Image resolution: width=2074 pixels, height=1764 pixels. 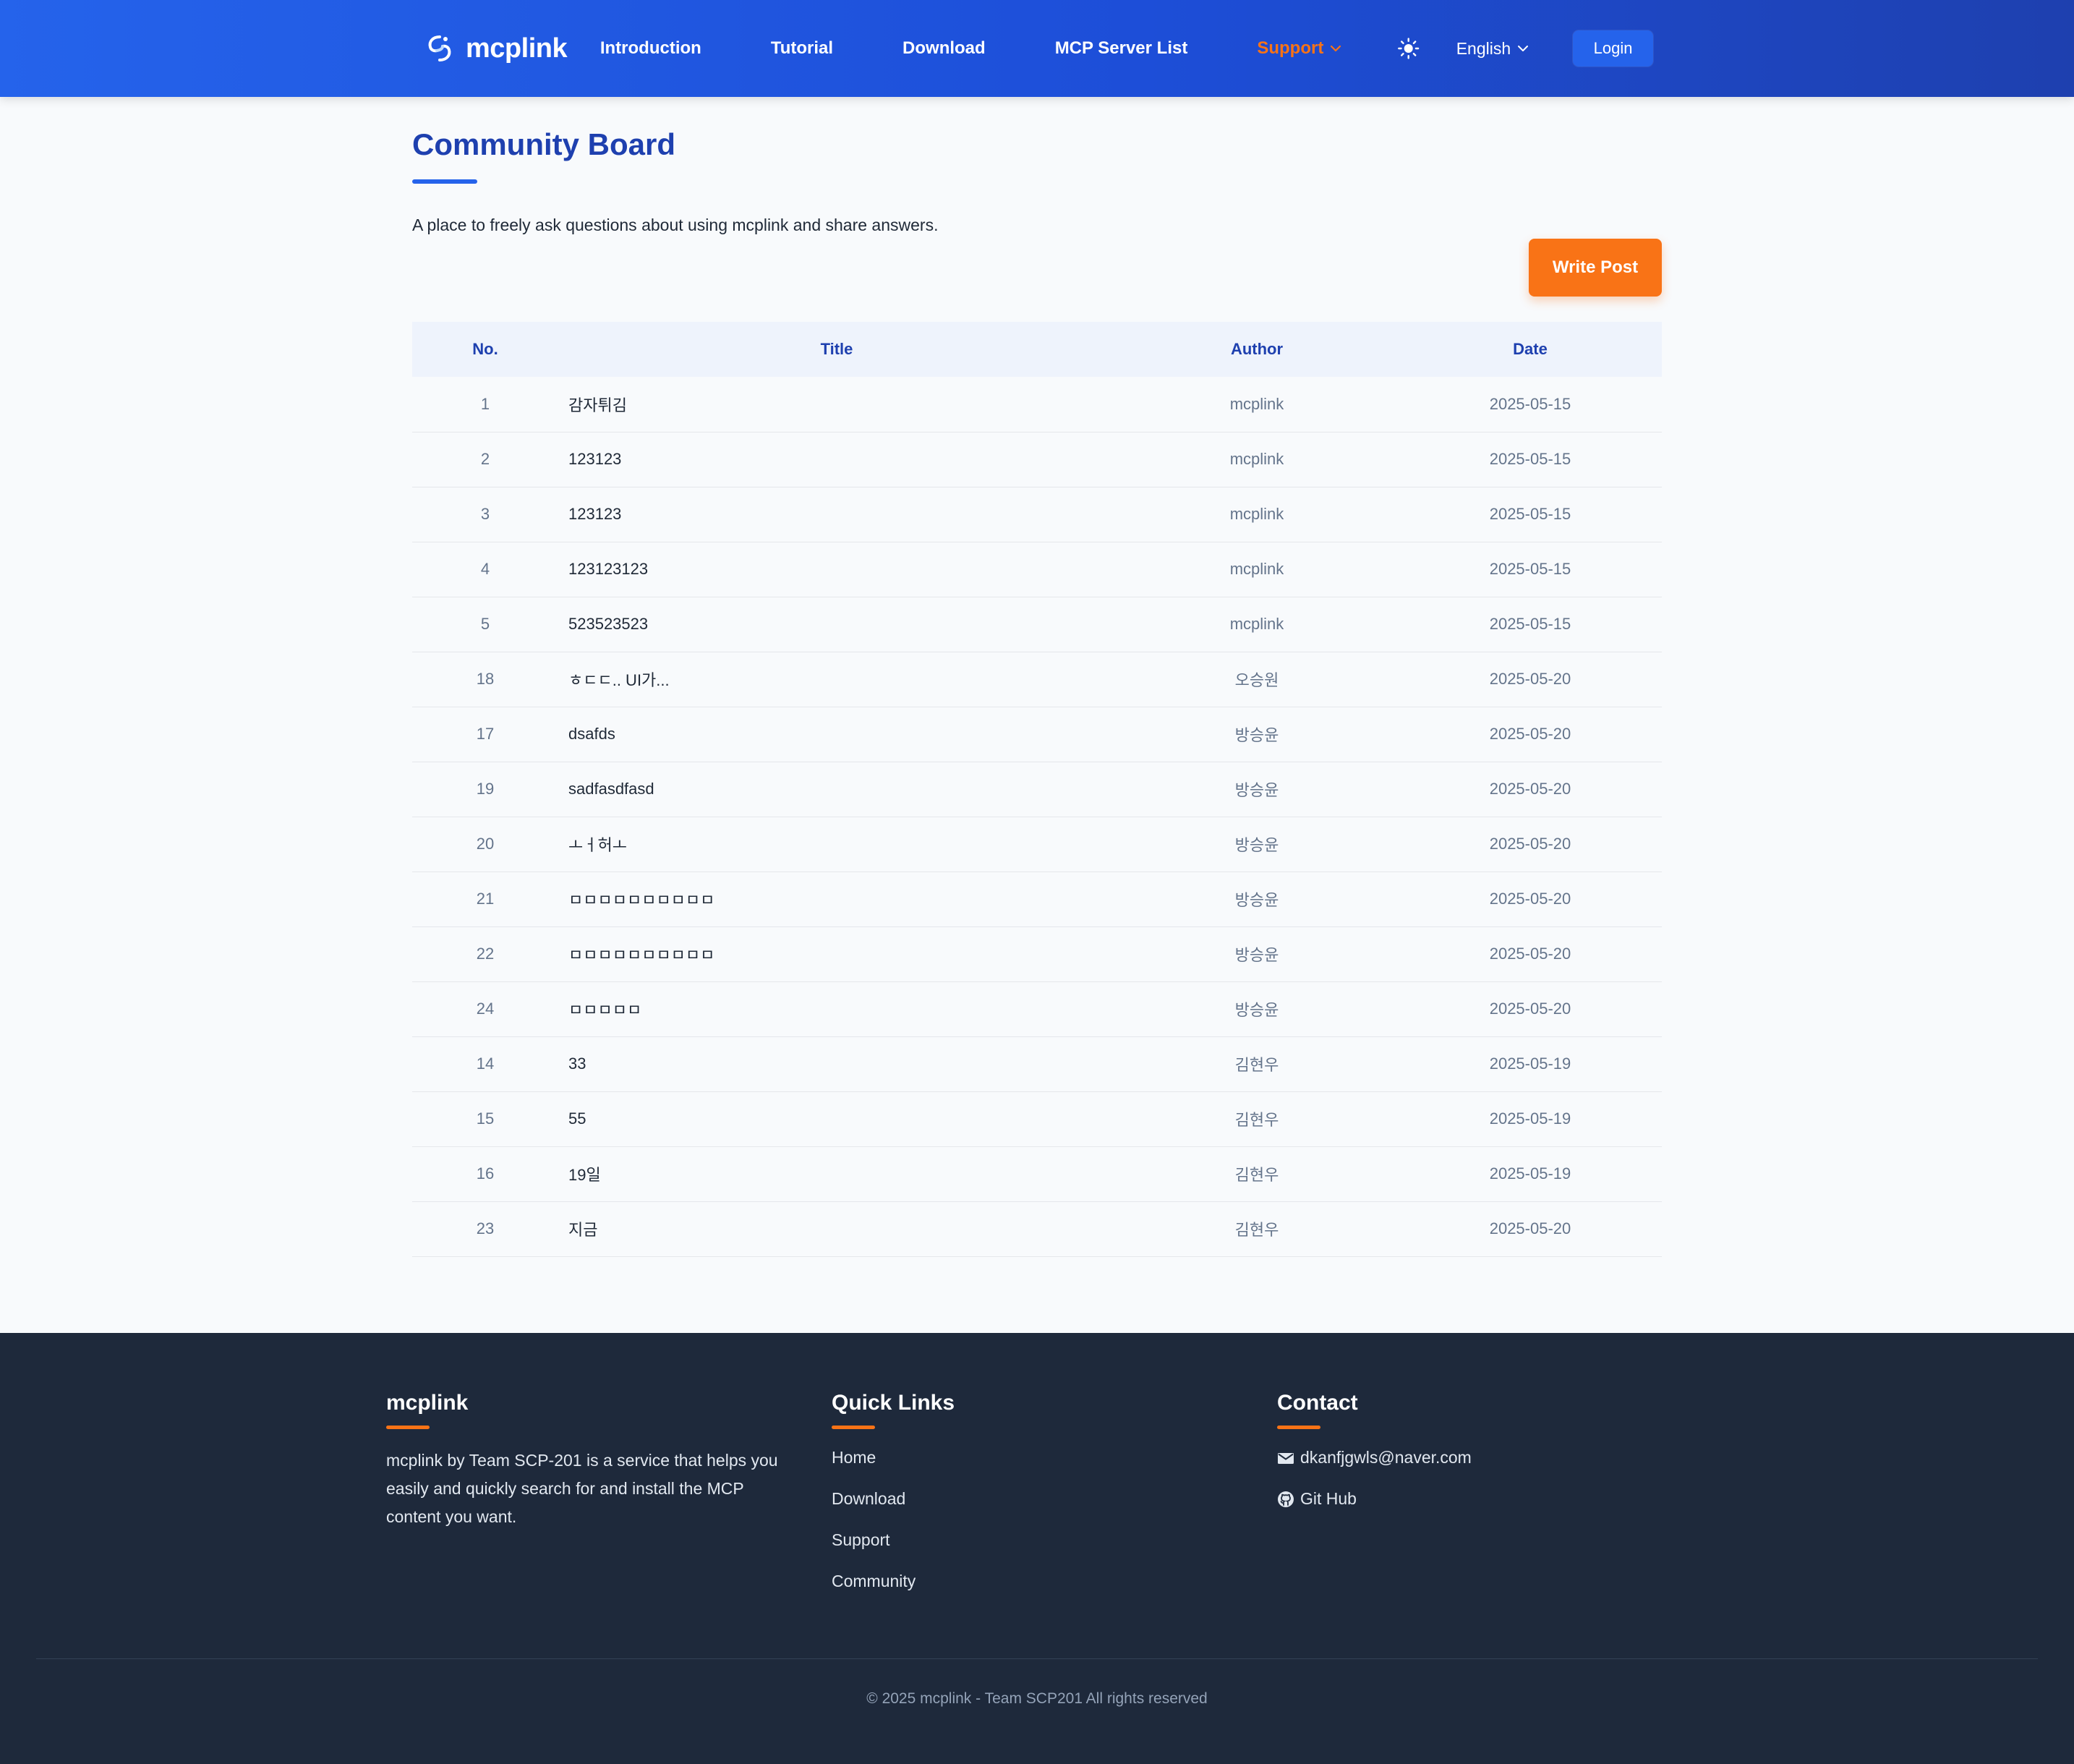 What do you see at coordinates (893, 1592) in the screenshot?
I see `footer-link-community: Community` at bounding box center [893, 1592].